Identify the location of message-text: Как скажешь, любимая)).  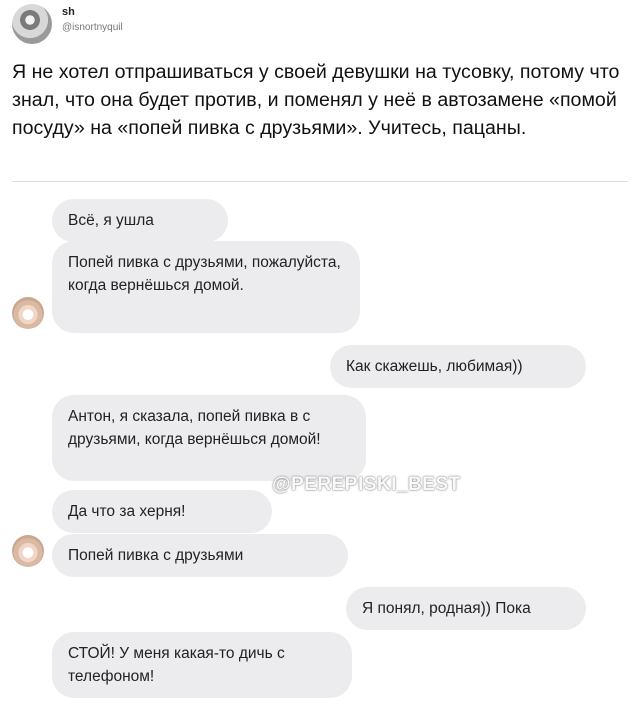
(434, 366).